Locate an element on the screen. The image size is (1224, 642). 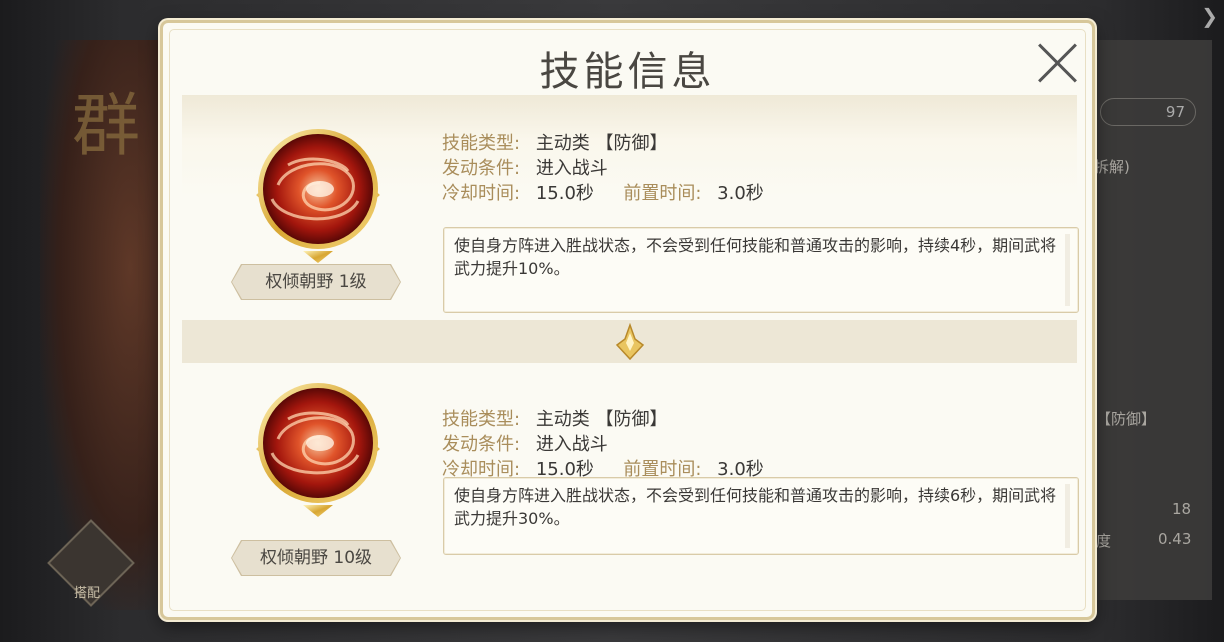
upgrade-divider is located at coordinates (629, 341).